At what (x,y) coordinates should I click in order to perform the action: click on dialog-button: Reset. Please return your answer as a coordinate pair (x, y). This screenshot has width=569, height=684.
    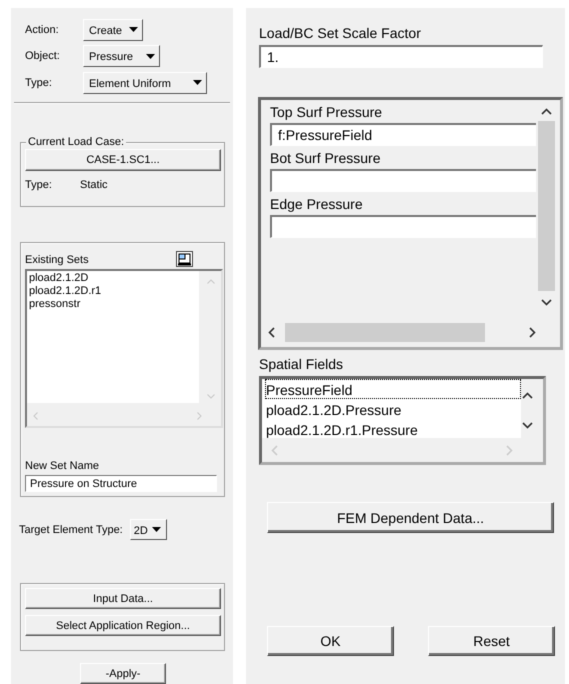
    Looking at the image, I should click on (491, 641).